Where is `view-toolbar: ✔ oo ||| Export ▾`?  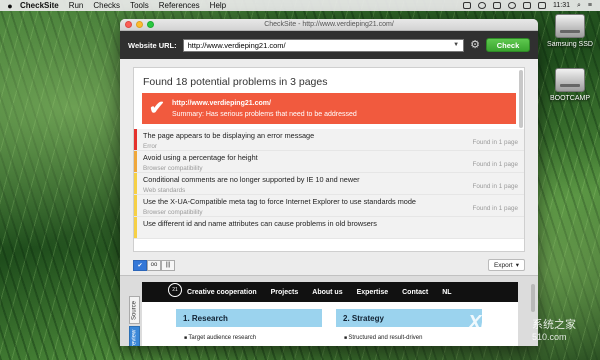 view-toolbar: ✔ oo ||| Export ▾ is located at coordinates (329, 265).